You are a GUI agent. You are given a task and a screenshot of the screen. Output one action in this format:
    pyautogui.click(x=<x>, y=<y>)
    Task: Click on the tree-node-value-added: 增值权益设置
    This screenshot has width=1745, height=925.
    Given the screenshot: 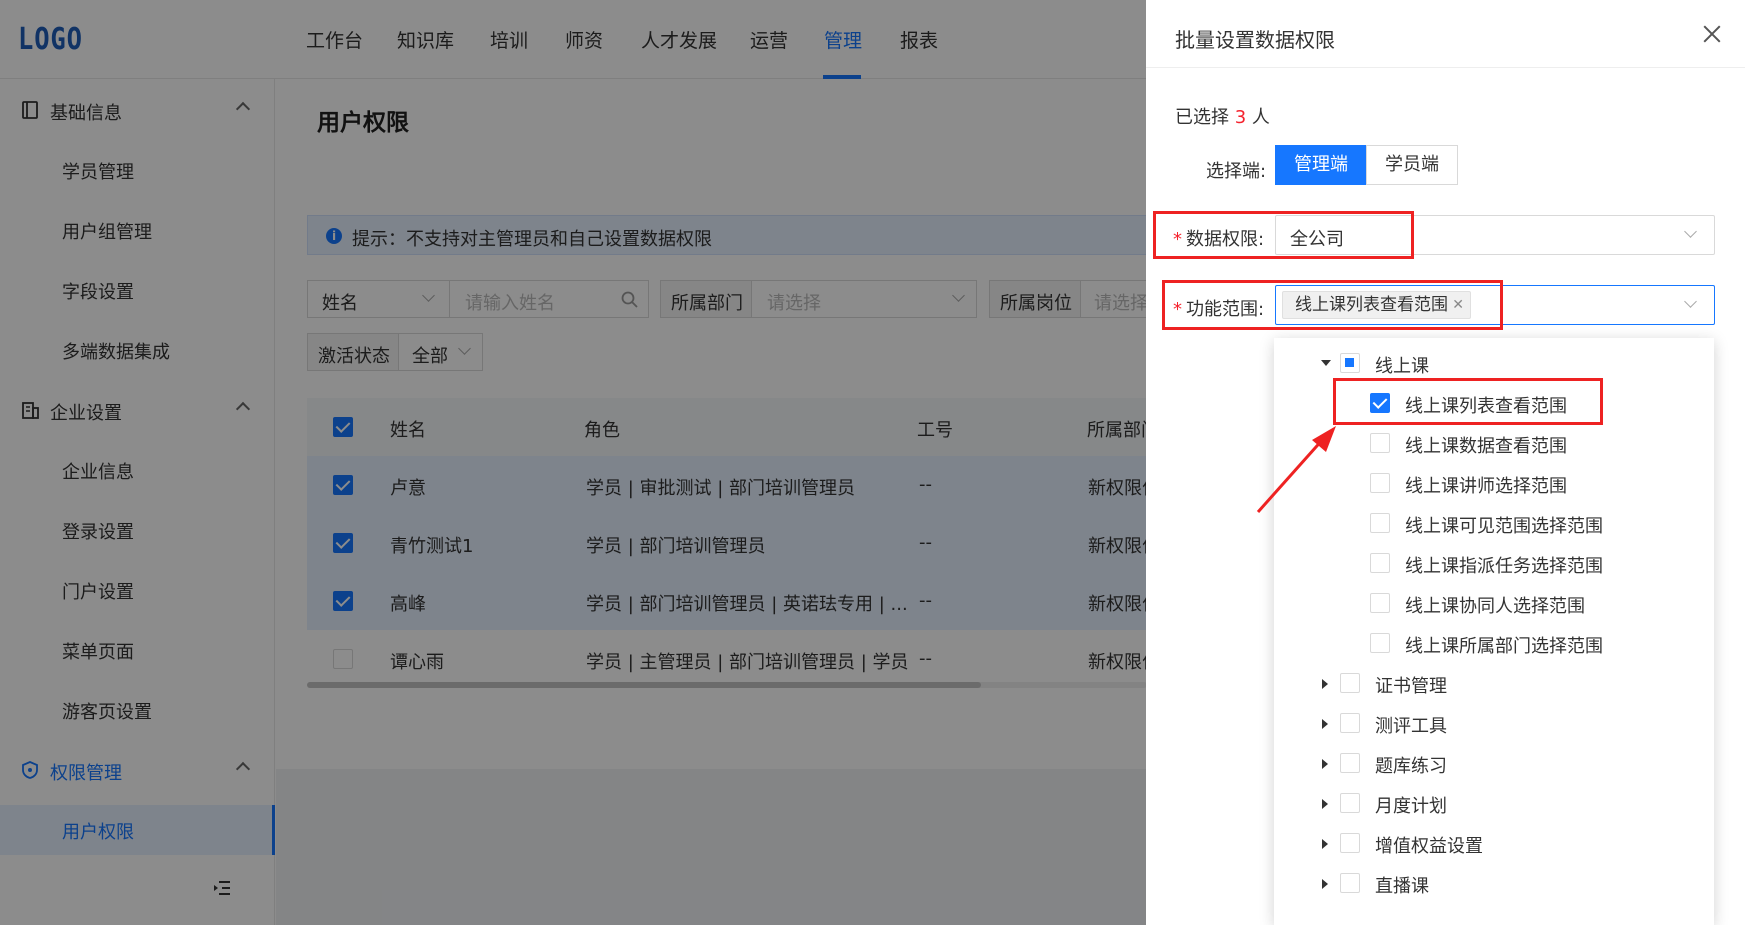 What is the action you would take?
    pyautogui.click(x=1500, y=843)
    